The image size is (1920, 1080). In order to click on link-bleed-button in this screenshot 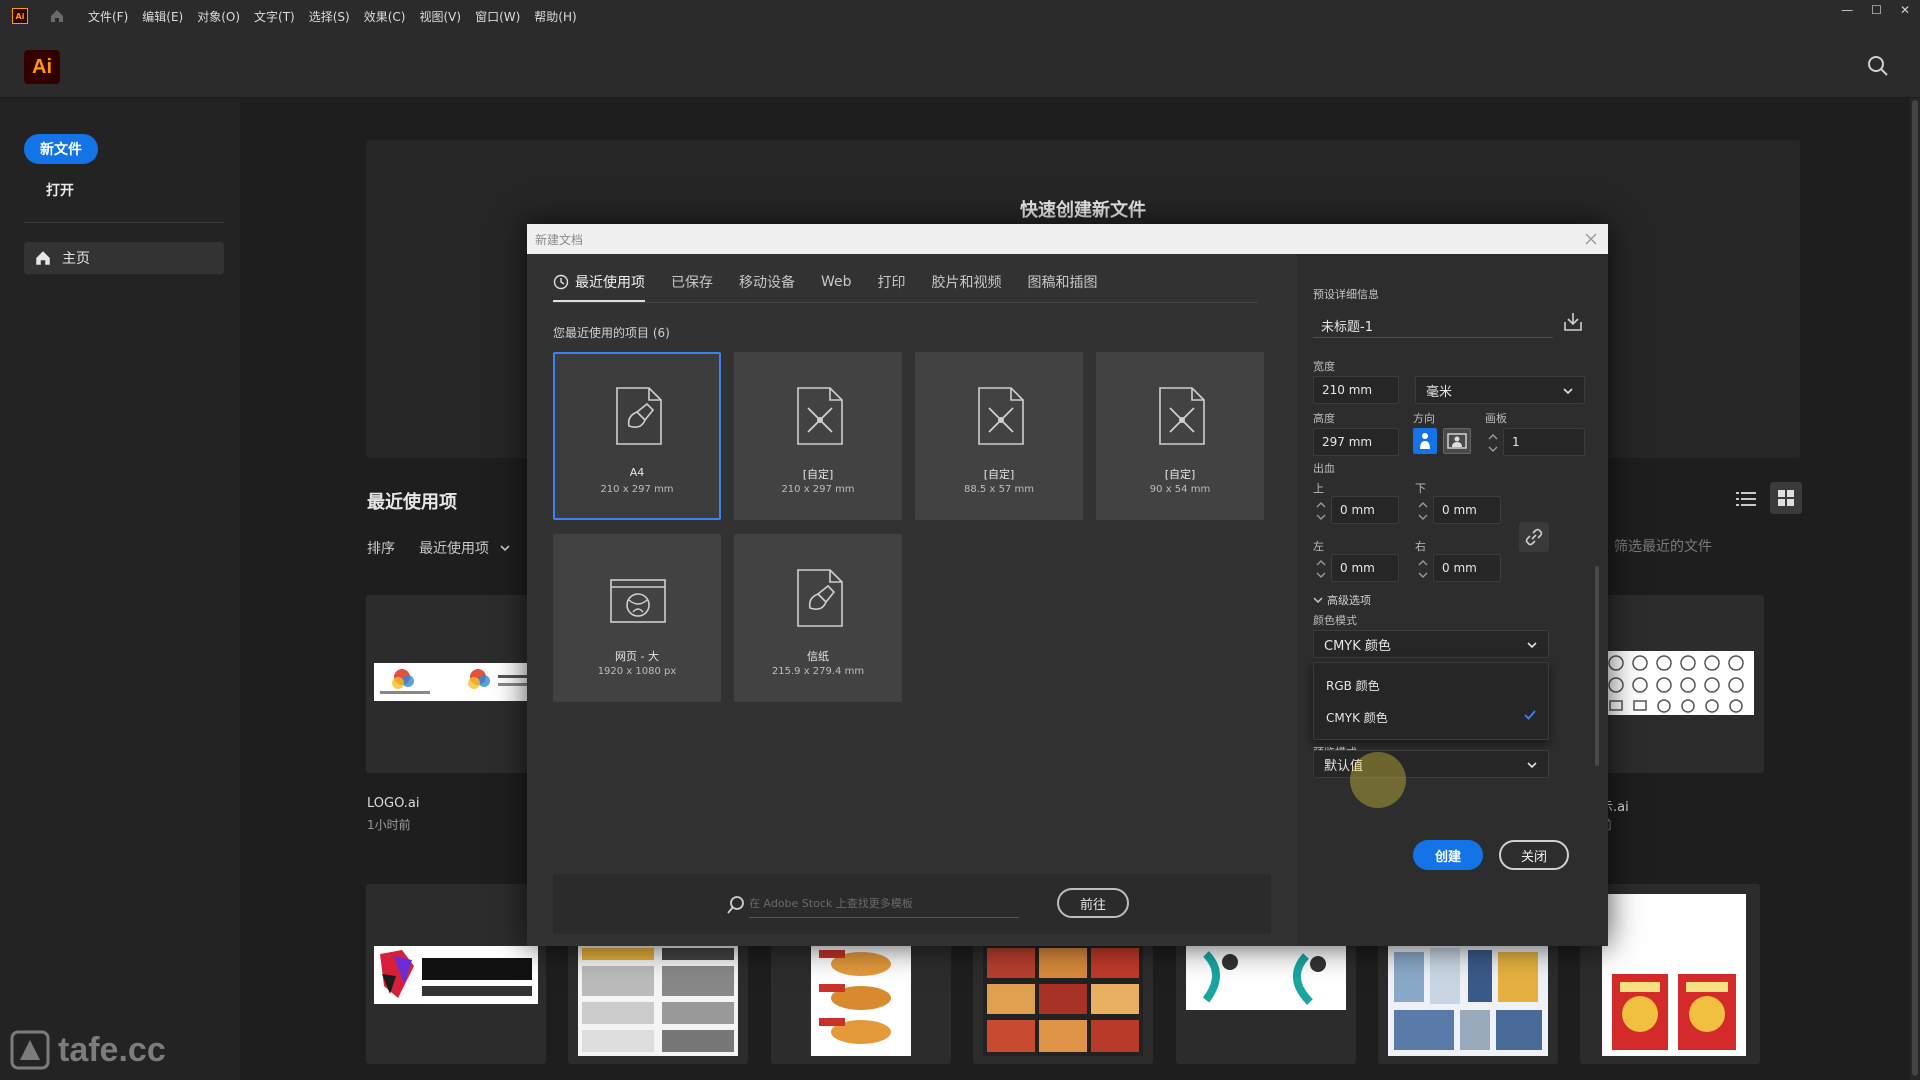, I will do `click(1534, 537)`.